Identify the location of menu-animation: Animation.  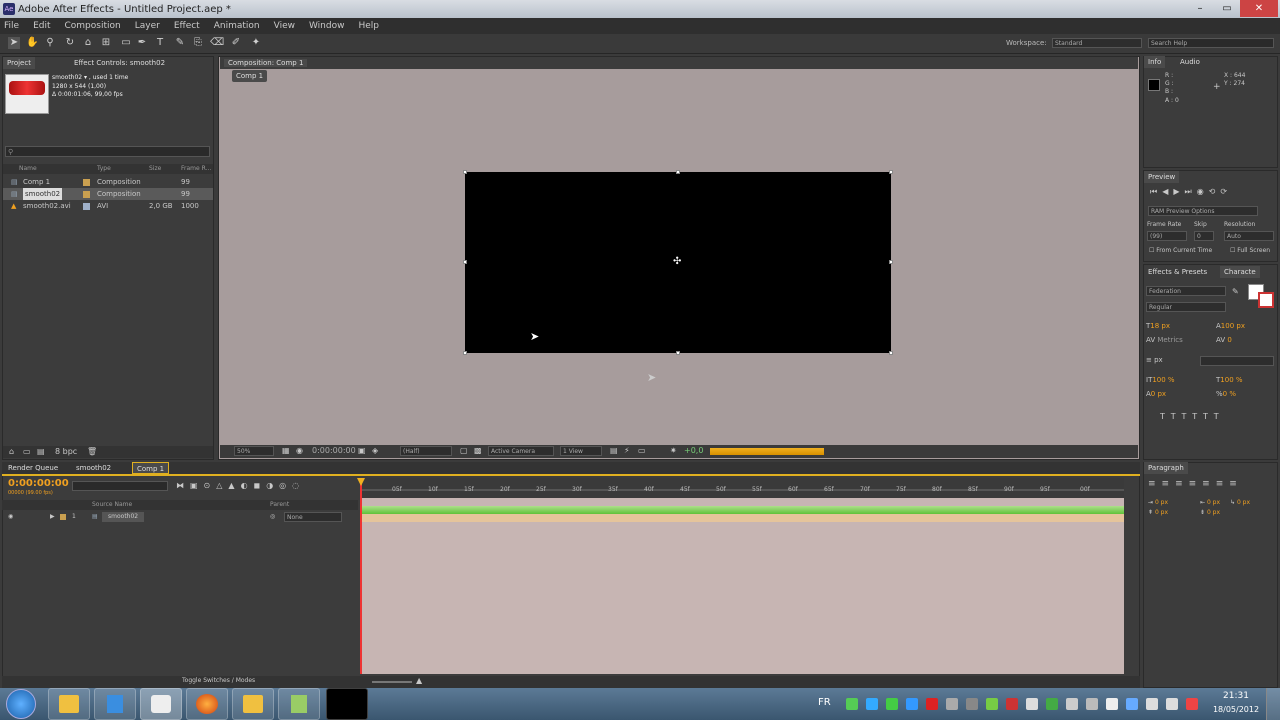
(237, 26).